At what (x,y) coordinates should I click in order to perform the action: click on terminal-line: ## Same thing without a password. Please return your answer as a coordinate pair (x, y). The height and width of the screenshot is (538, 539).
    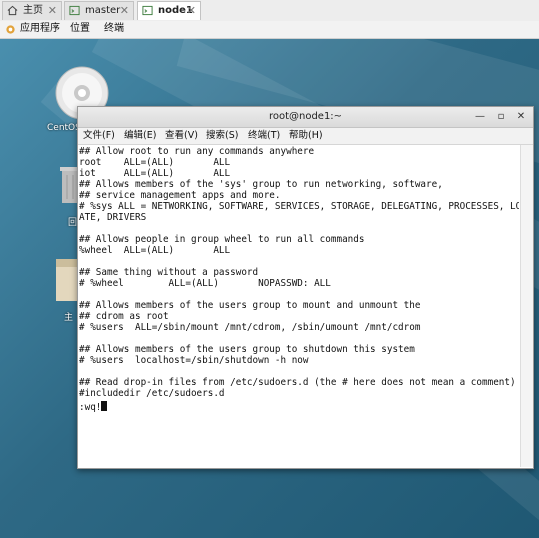
    Looking at the image, I should click on (169, 272).